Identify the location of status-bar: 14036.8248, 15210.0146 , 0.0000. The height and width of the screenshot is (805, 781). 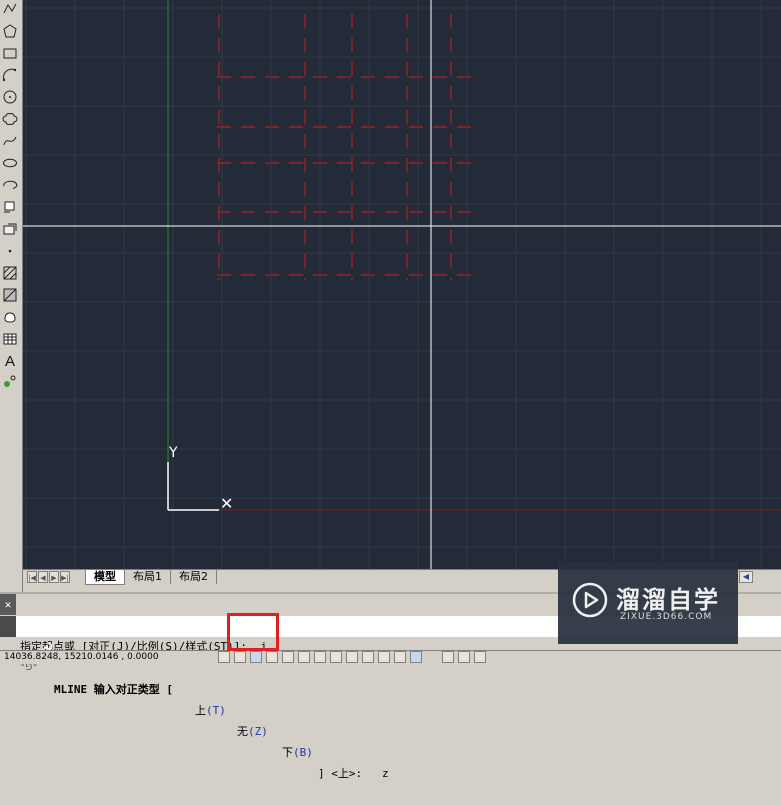
(390, 657).